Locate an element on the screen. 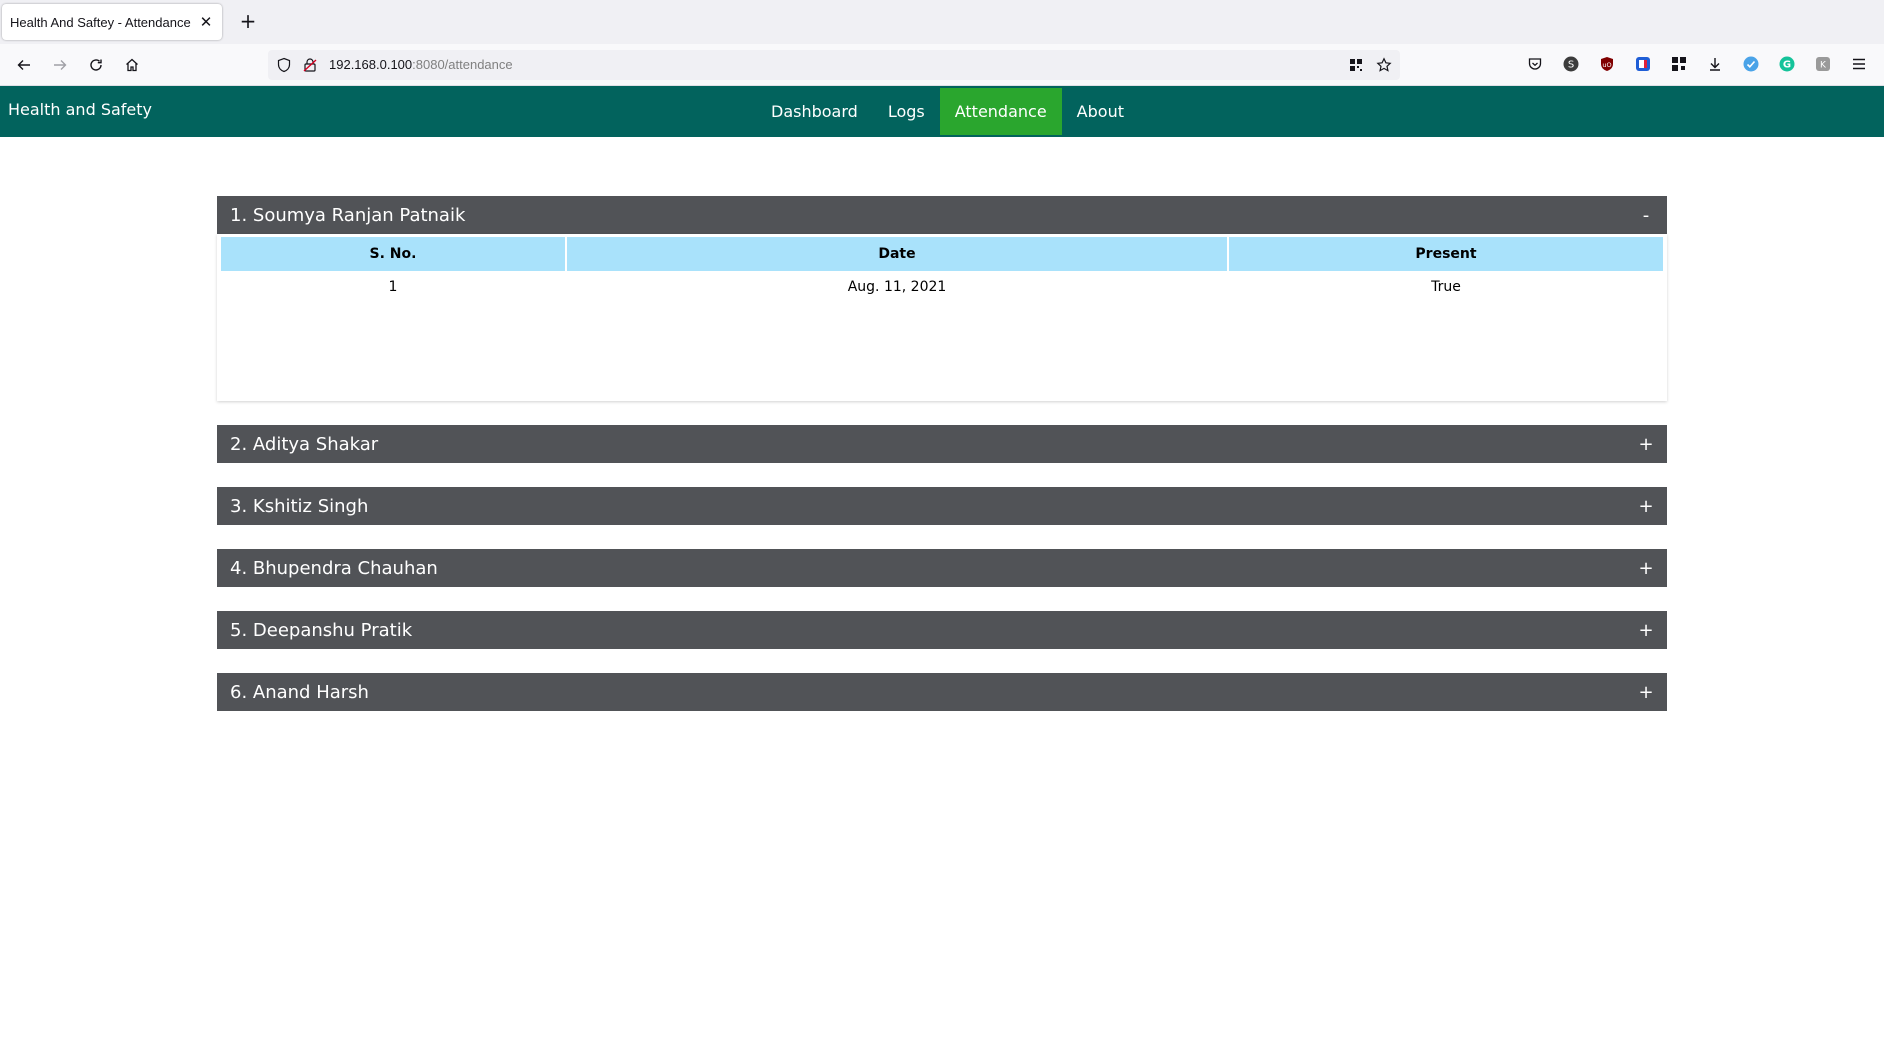 The height and width of the screenshot is (1043, 1884). gray-extension-icon: K is located at coordinates (1823, 64).